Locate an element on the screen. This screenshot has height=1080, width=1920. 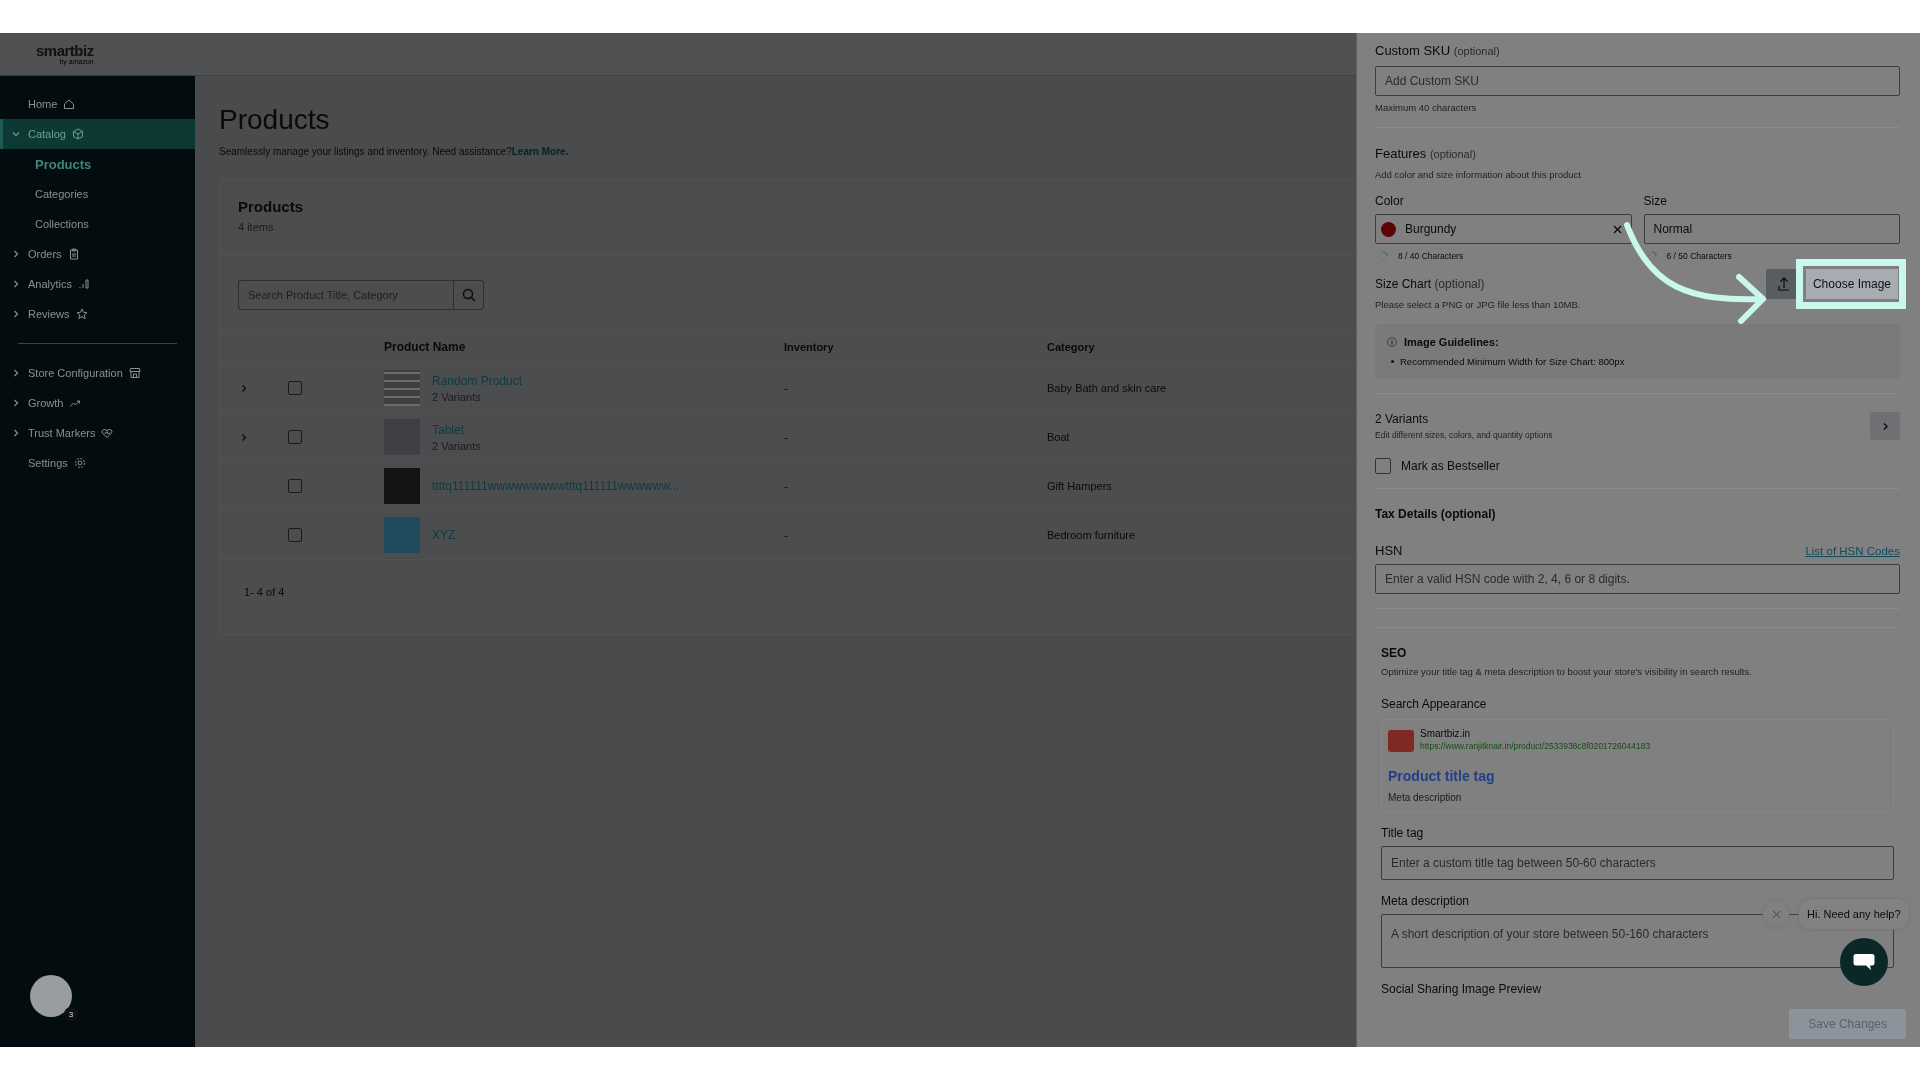
character-counter: 6 / 50 Characters is located at coordinates (1699, 256).